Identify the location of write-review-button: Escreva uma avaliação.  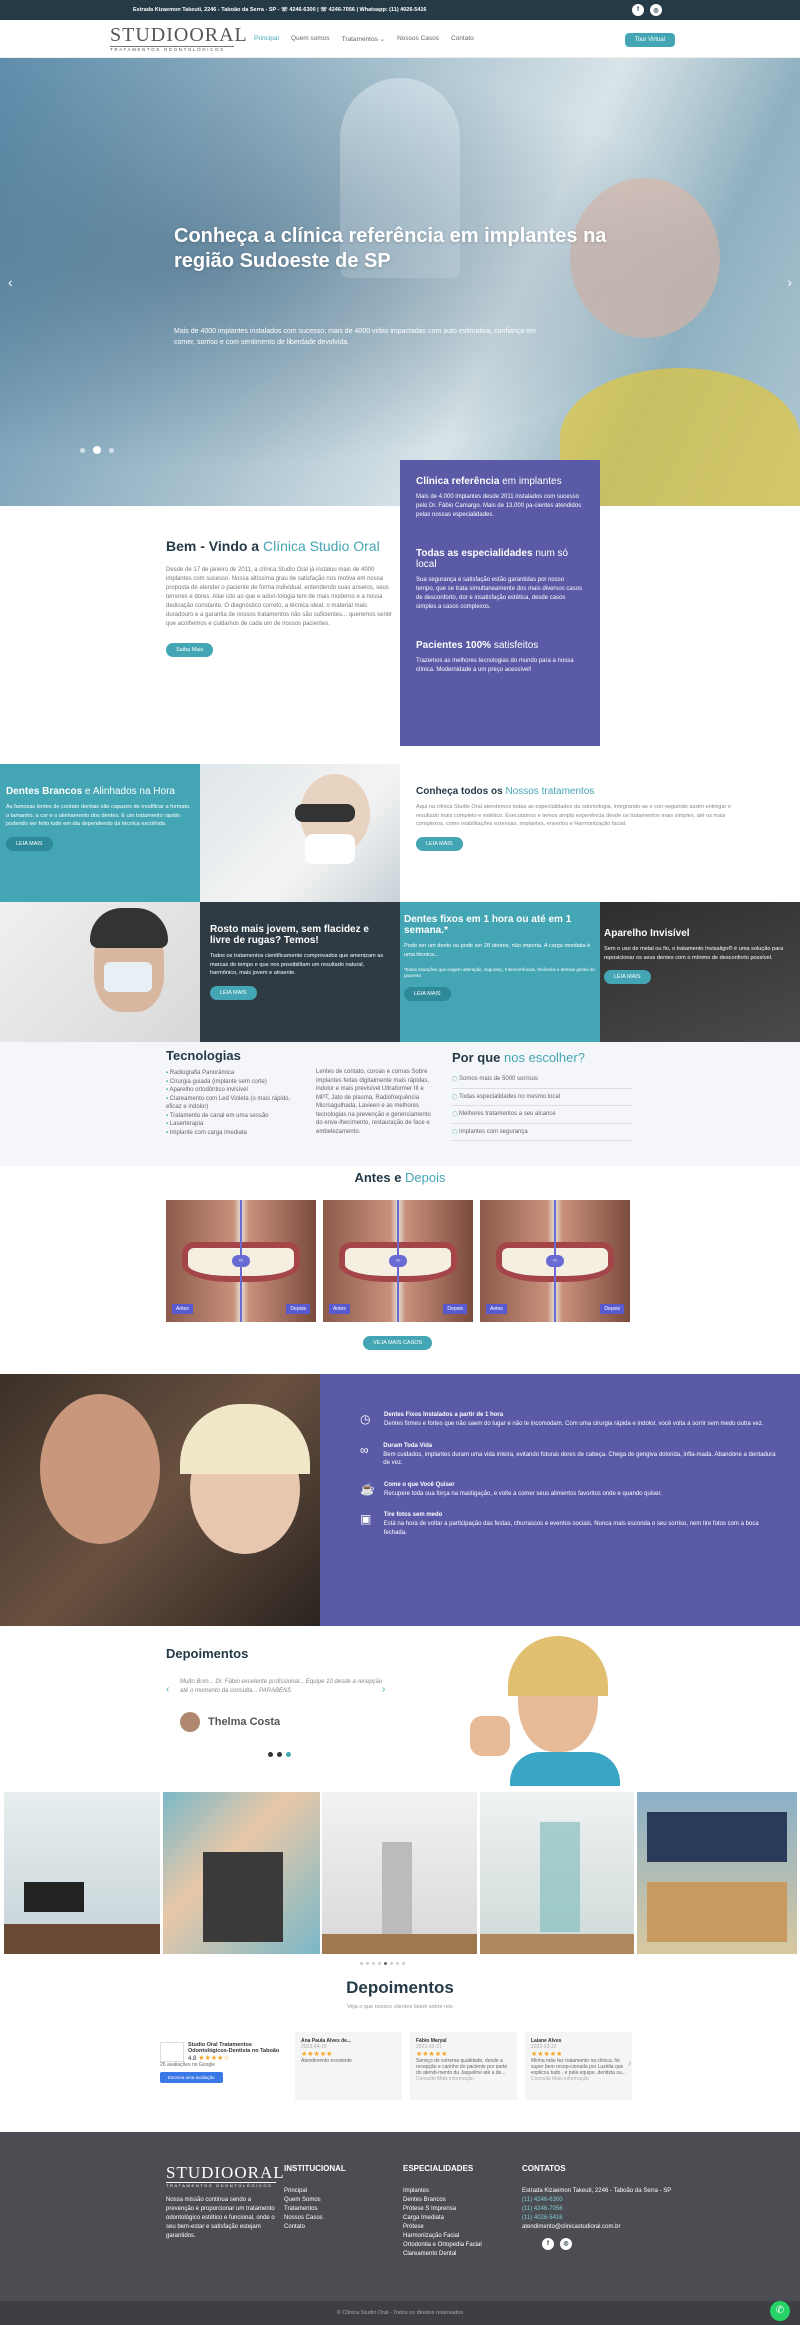
(191, 2077).